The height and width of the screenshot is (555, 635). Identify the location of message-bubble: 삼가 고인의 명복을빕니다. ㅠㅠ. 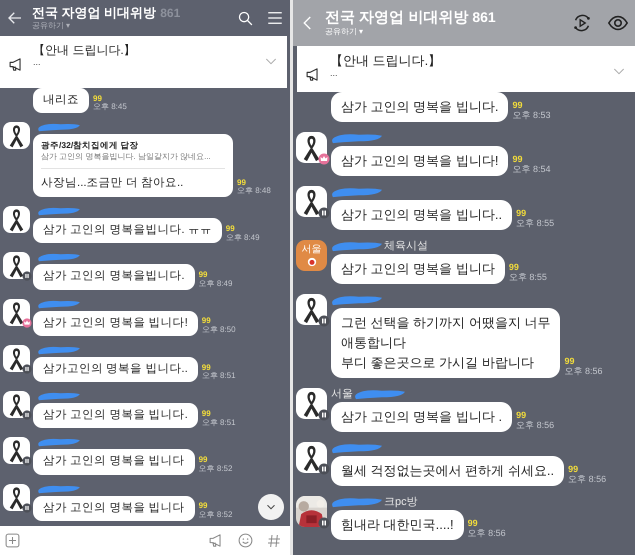
(127, 231).